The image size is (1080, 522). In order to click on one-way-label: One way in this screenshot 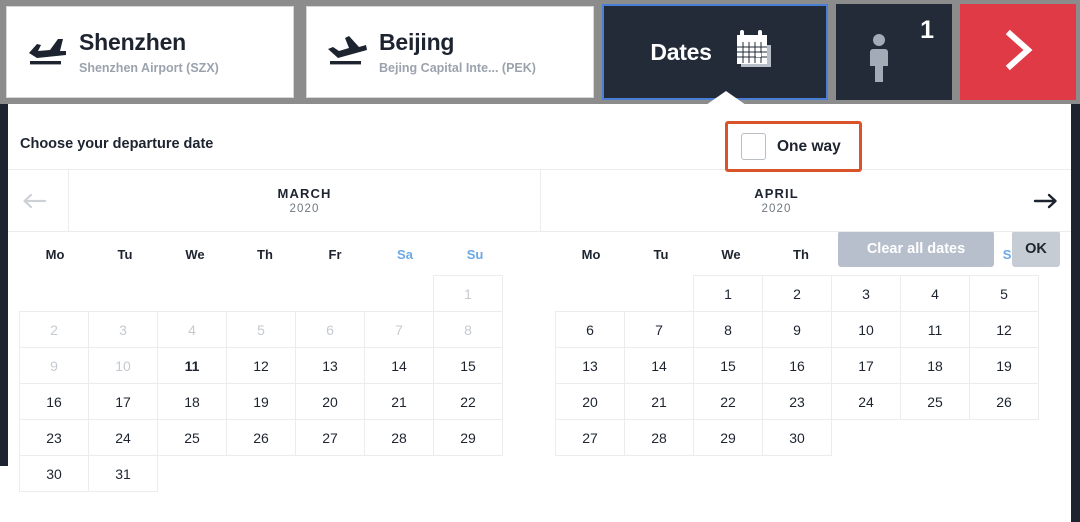, I will do `click(809, 146)`.